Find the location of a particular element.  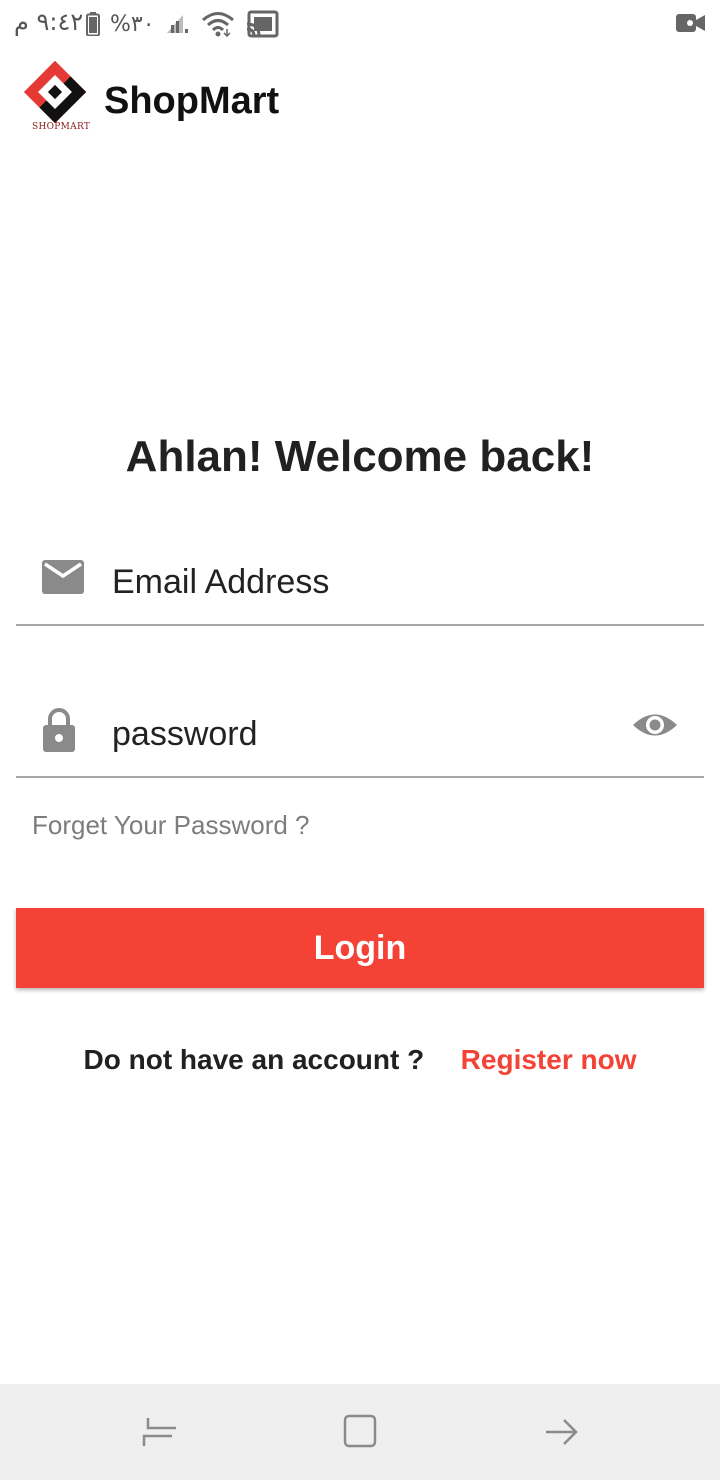

email-input is located at coordinates (362, 582).